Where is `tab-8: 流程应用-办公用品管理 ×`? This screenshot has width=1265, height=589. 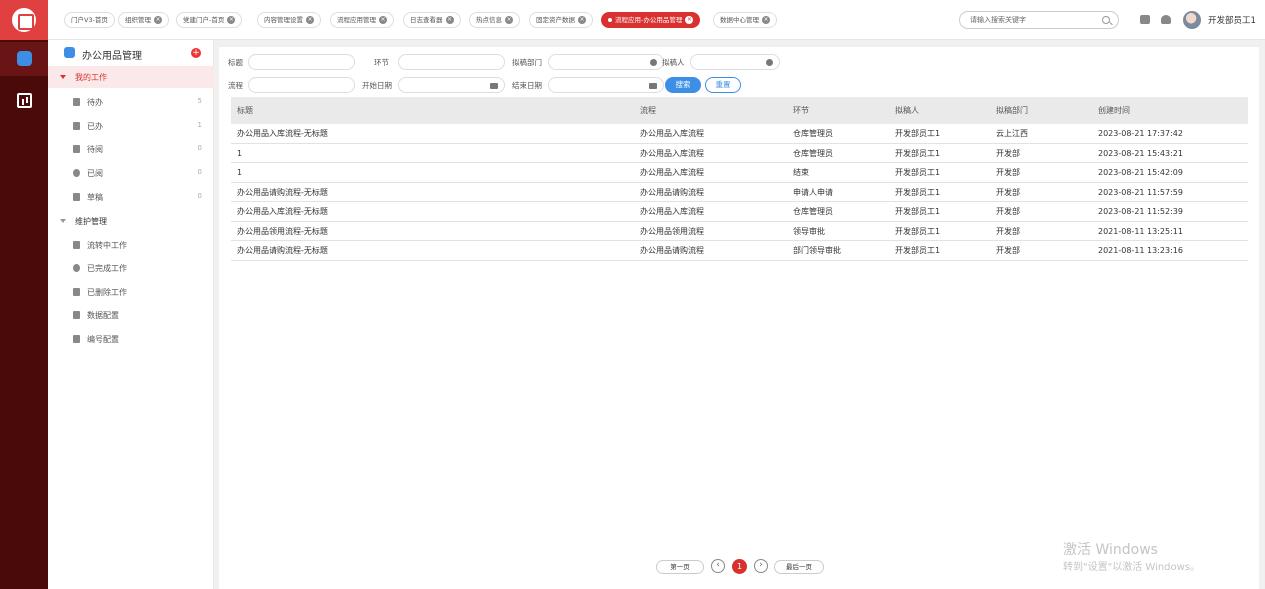
tab-8: 流程应用-办公用品管理 × is located at coordinates (651, 20).